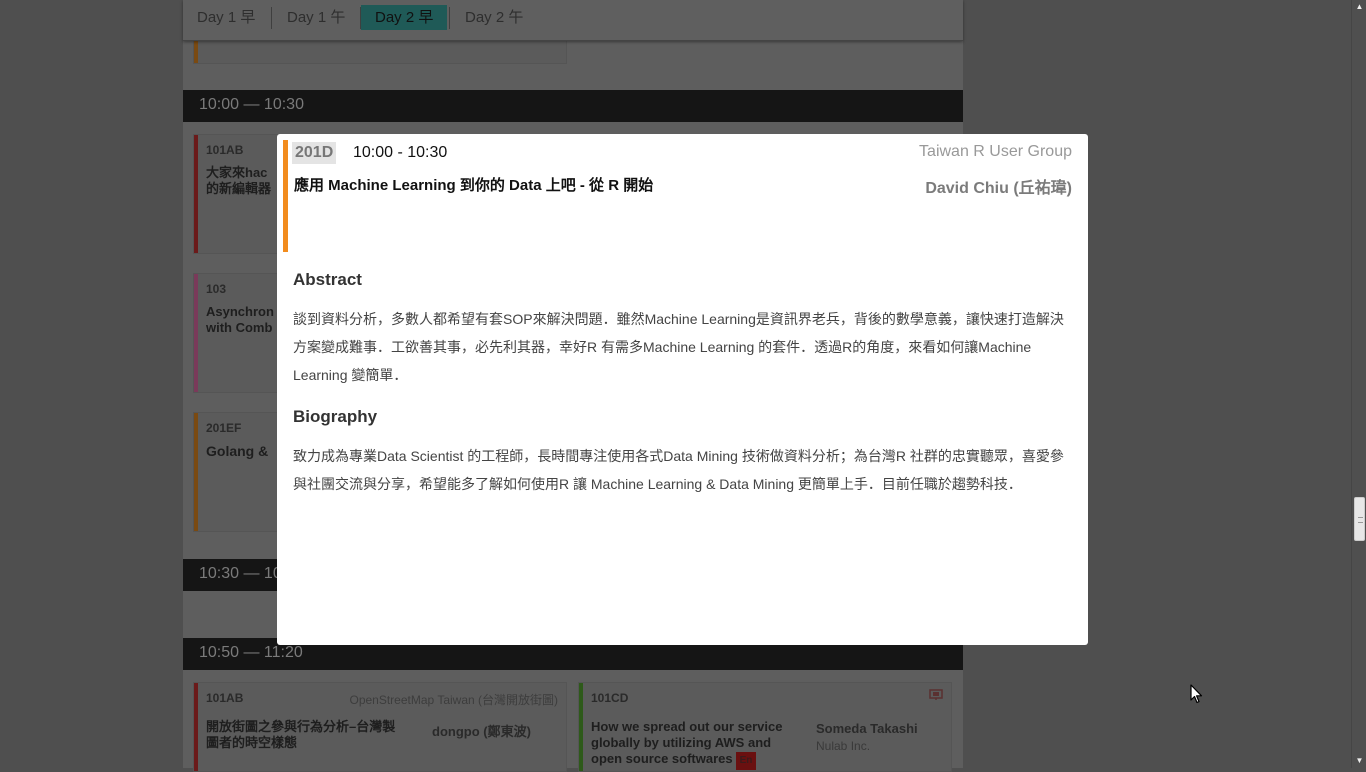 This screenshot has height=772, width=1366. I want to click on page-scrollbar: ▲ ▼, so click(1358, 384).